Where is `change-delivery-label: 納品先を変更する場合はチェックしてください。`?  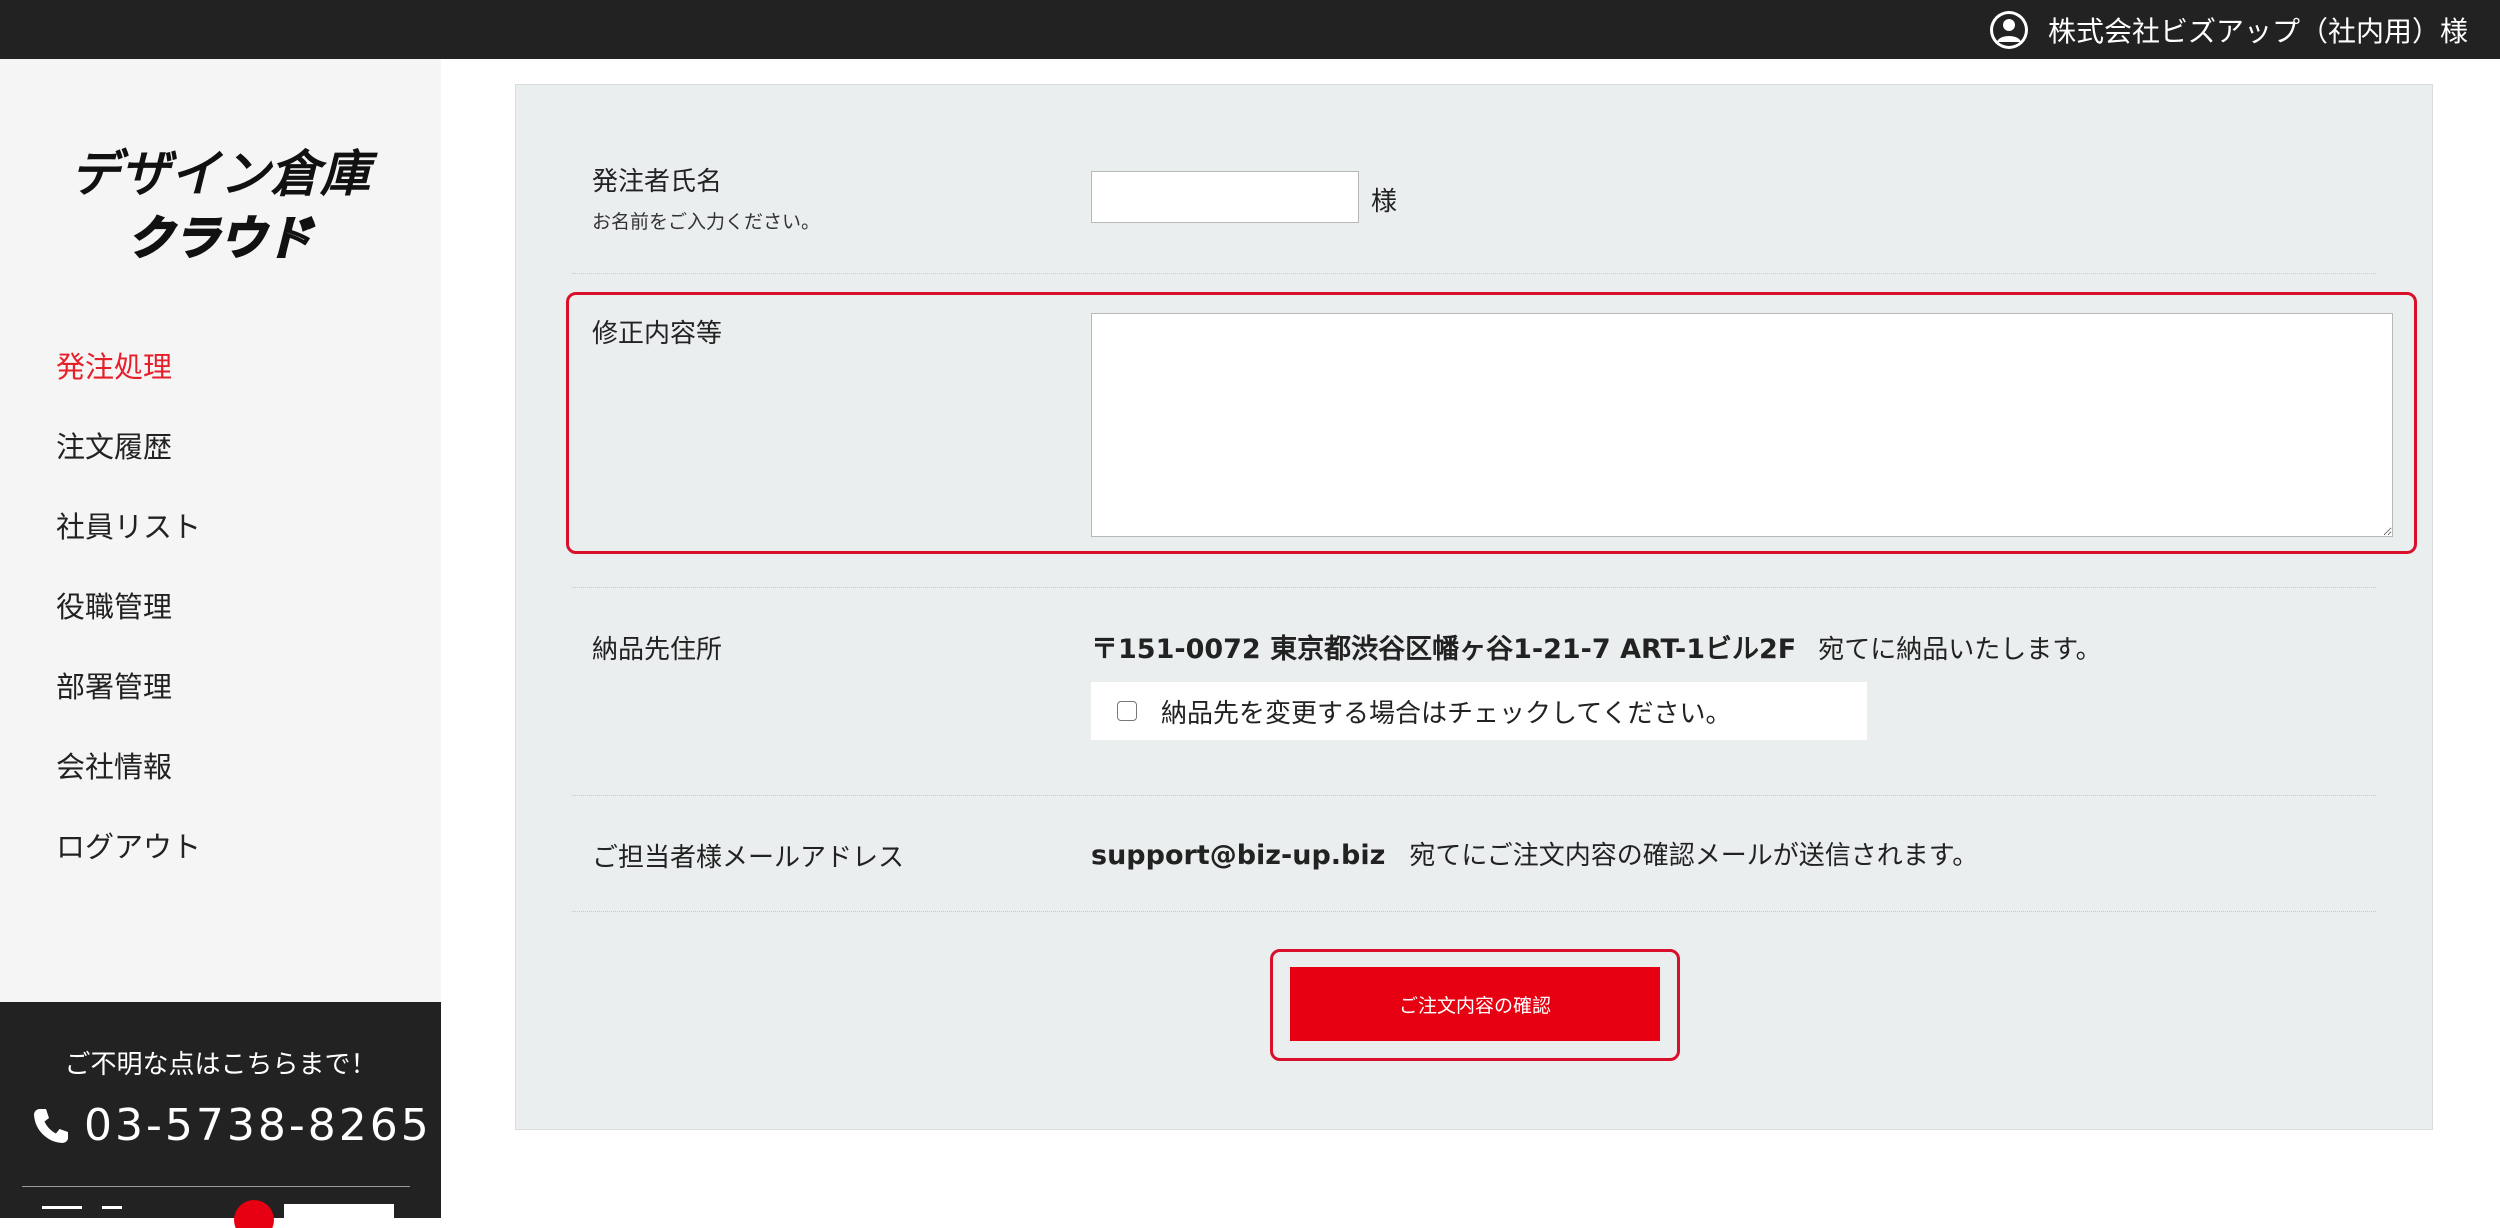
change-delivery-label: 納品先を変更する場合はチェックしてください。 is located at coordinates (1446, 711).